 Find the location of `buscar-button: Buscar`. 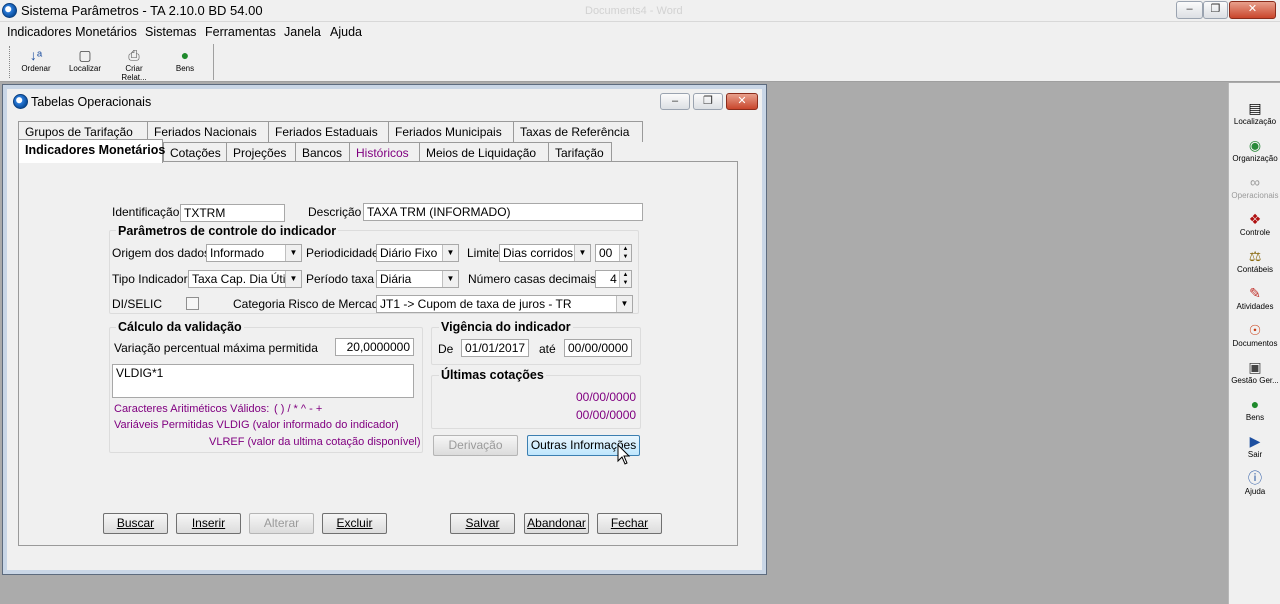

buscar-button: Buscar is located at coordinates (135, 523).